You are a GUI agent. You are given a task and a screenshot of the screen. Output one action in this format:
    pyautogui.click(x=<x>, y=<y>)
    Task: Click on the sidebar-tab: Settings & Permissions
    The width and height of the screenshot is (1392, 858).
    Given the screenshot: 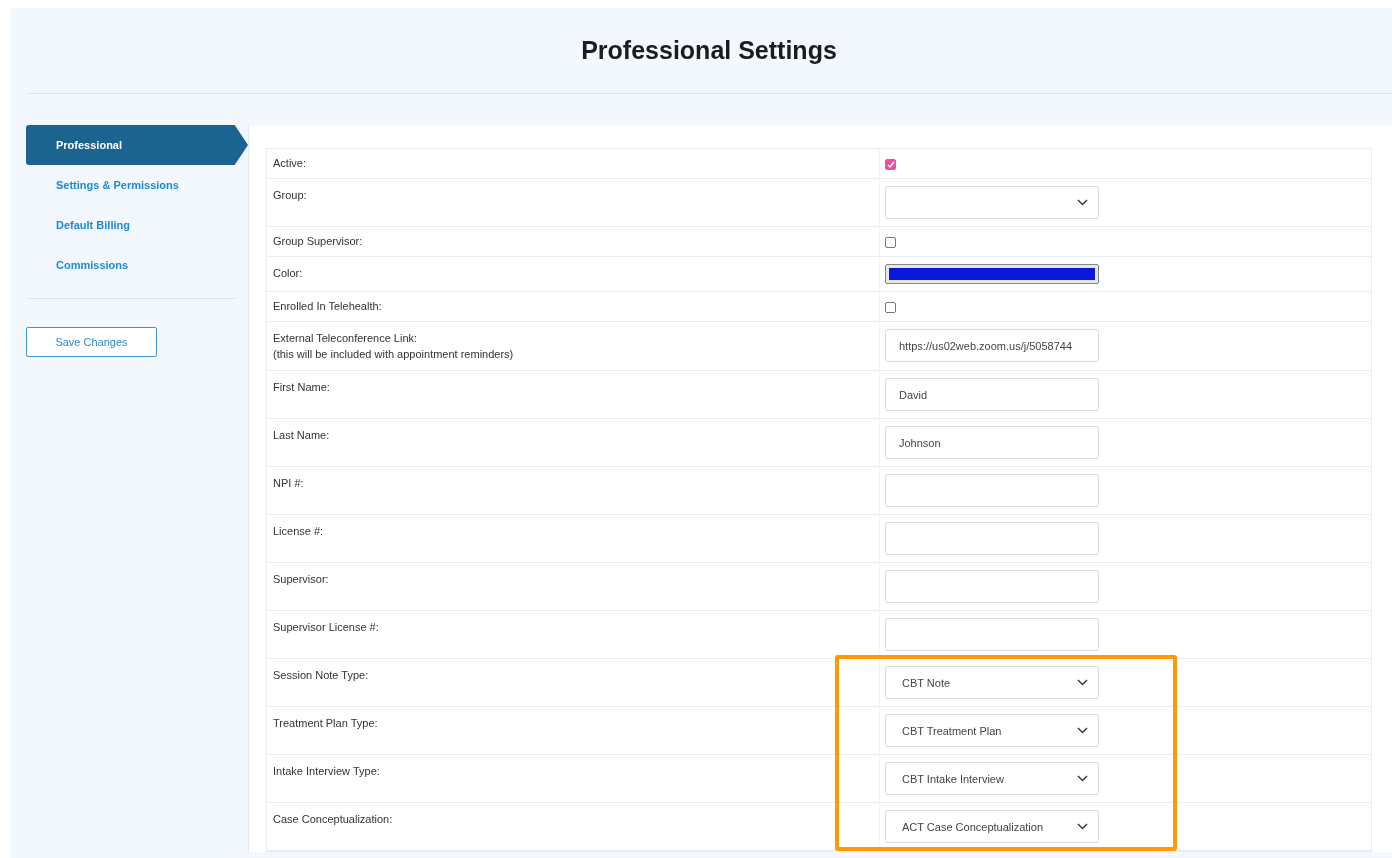 What is the action you would take?
    pyautogui.click(x=130, y=185)
    